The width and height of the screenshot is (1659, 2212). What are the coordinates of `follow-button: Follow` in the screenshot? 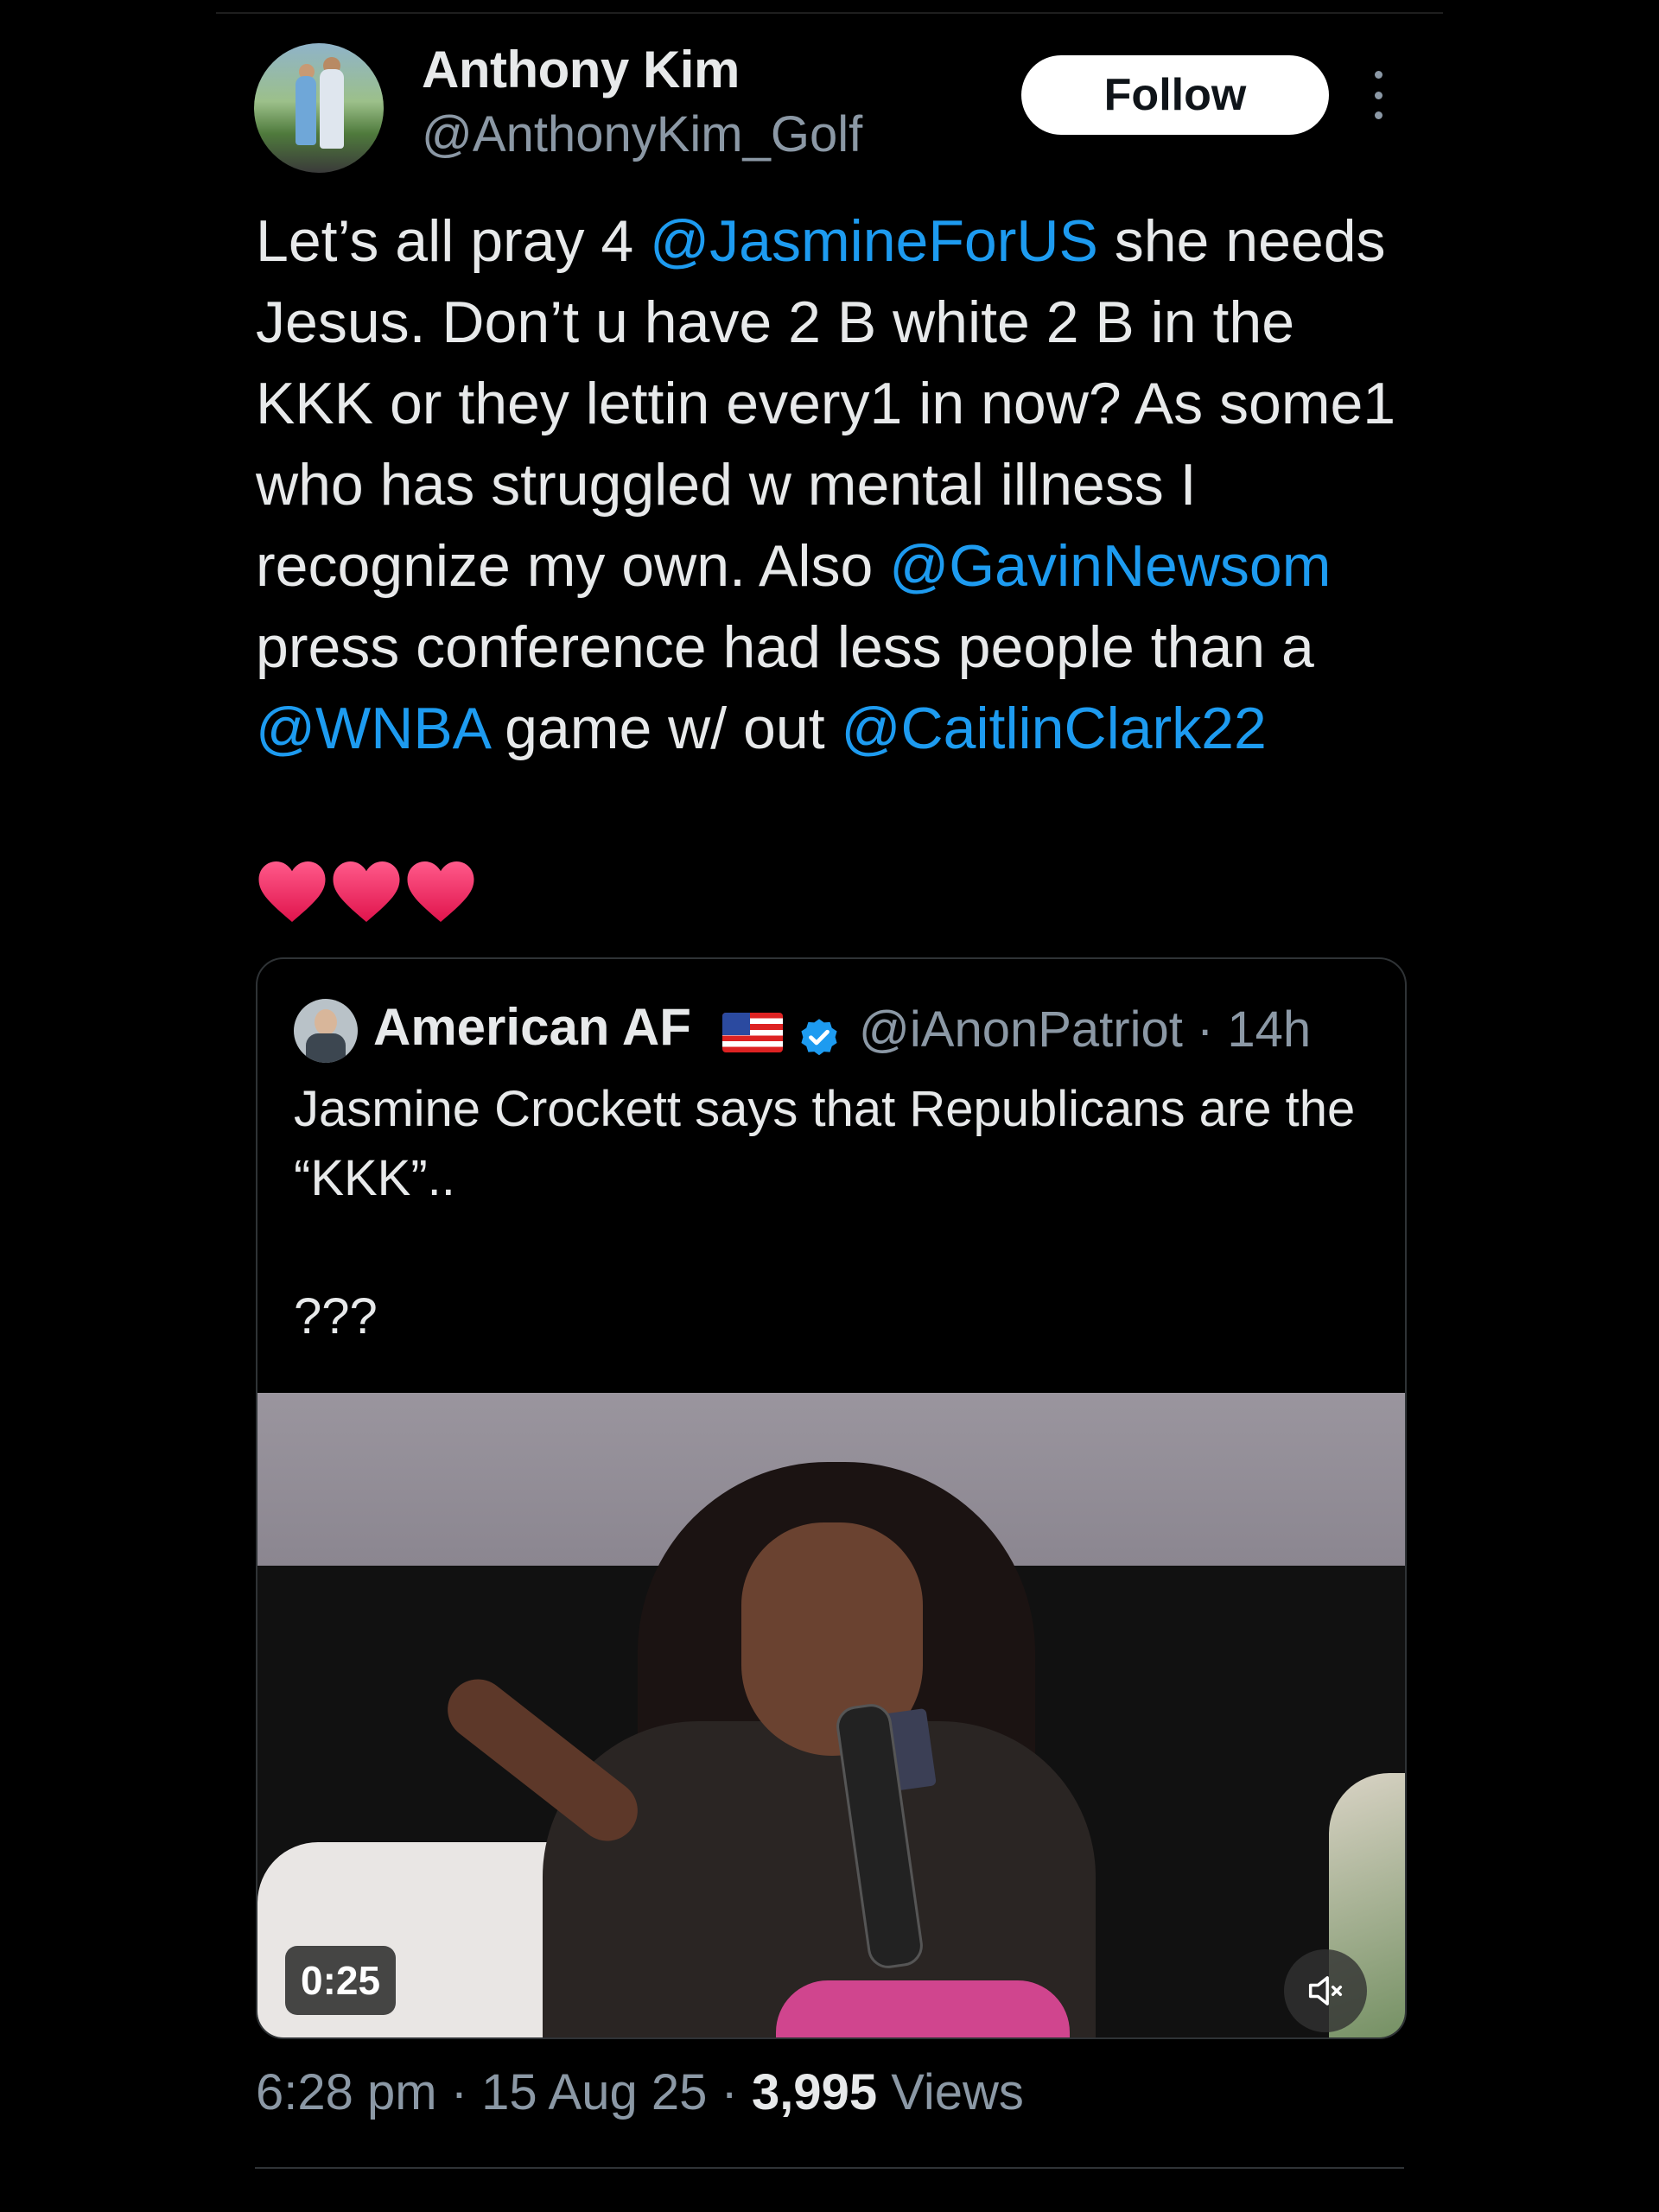 It's located at (1175, 95).